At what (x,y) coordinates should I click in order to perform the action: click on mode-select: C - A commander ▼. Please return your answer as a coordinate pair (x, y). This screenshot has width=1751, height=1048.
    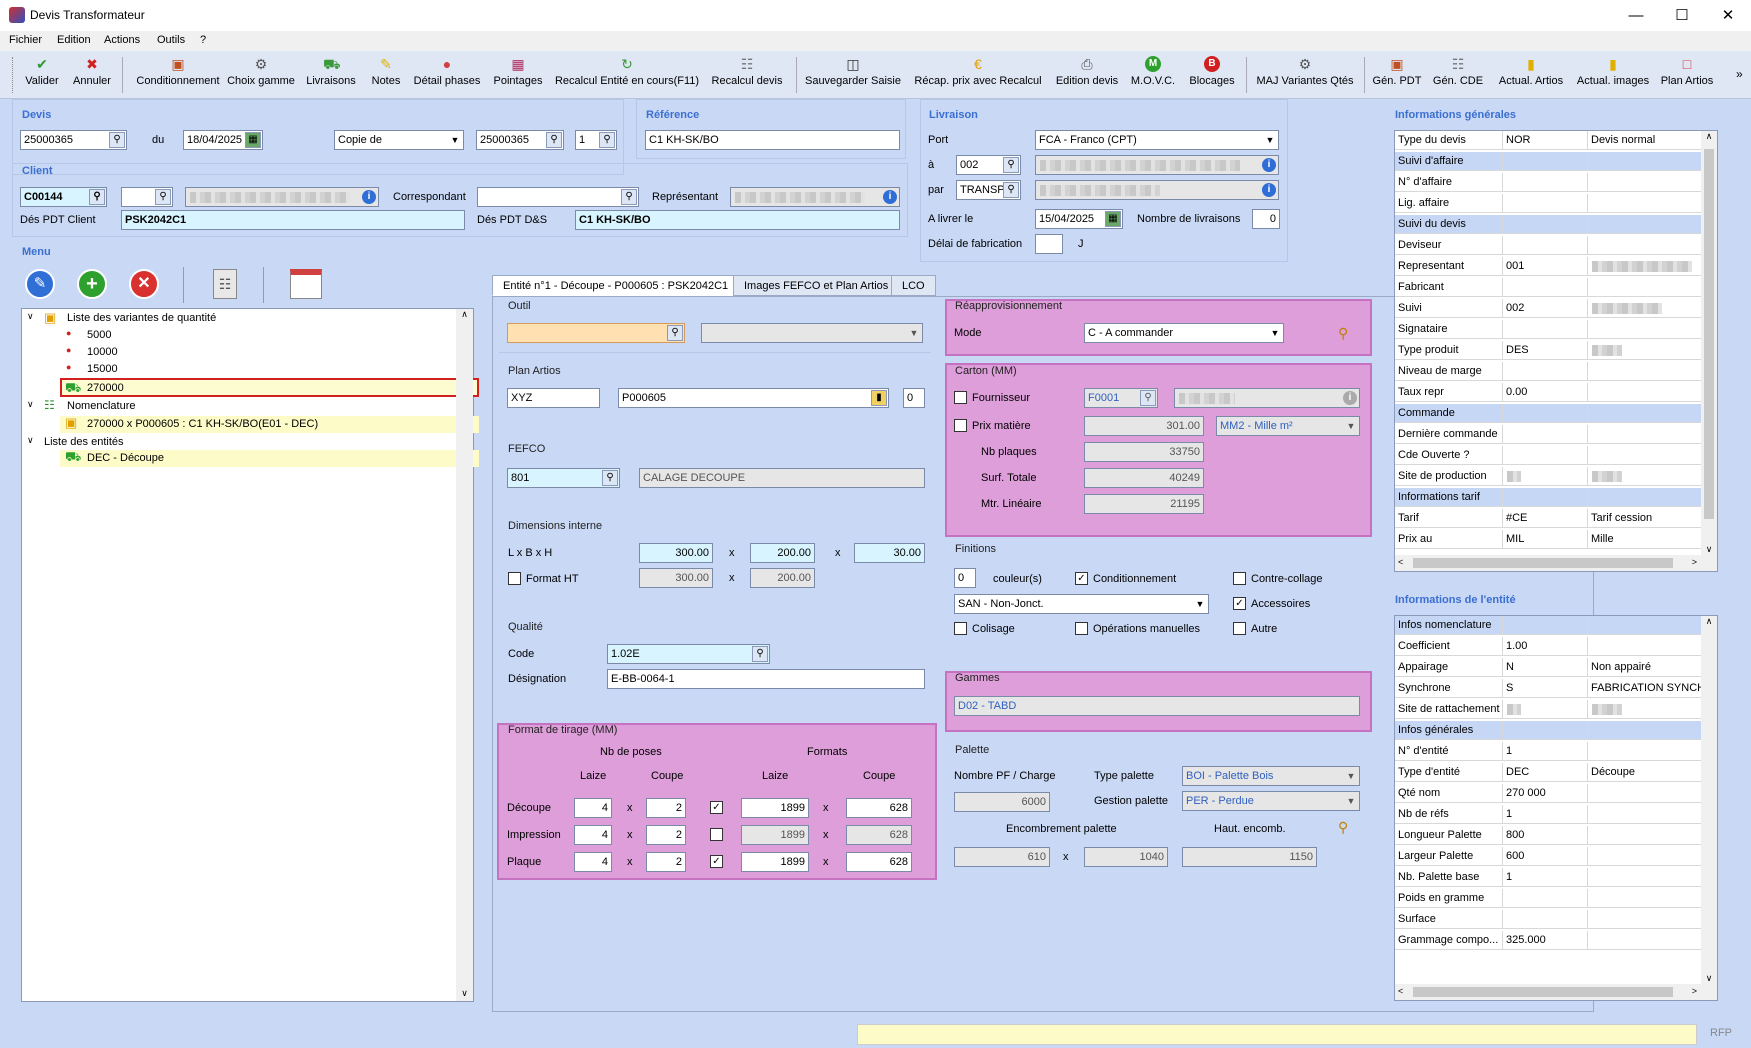
    Looking at the image, I should click on (1184, 333).